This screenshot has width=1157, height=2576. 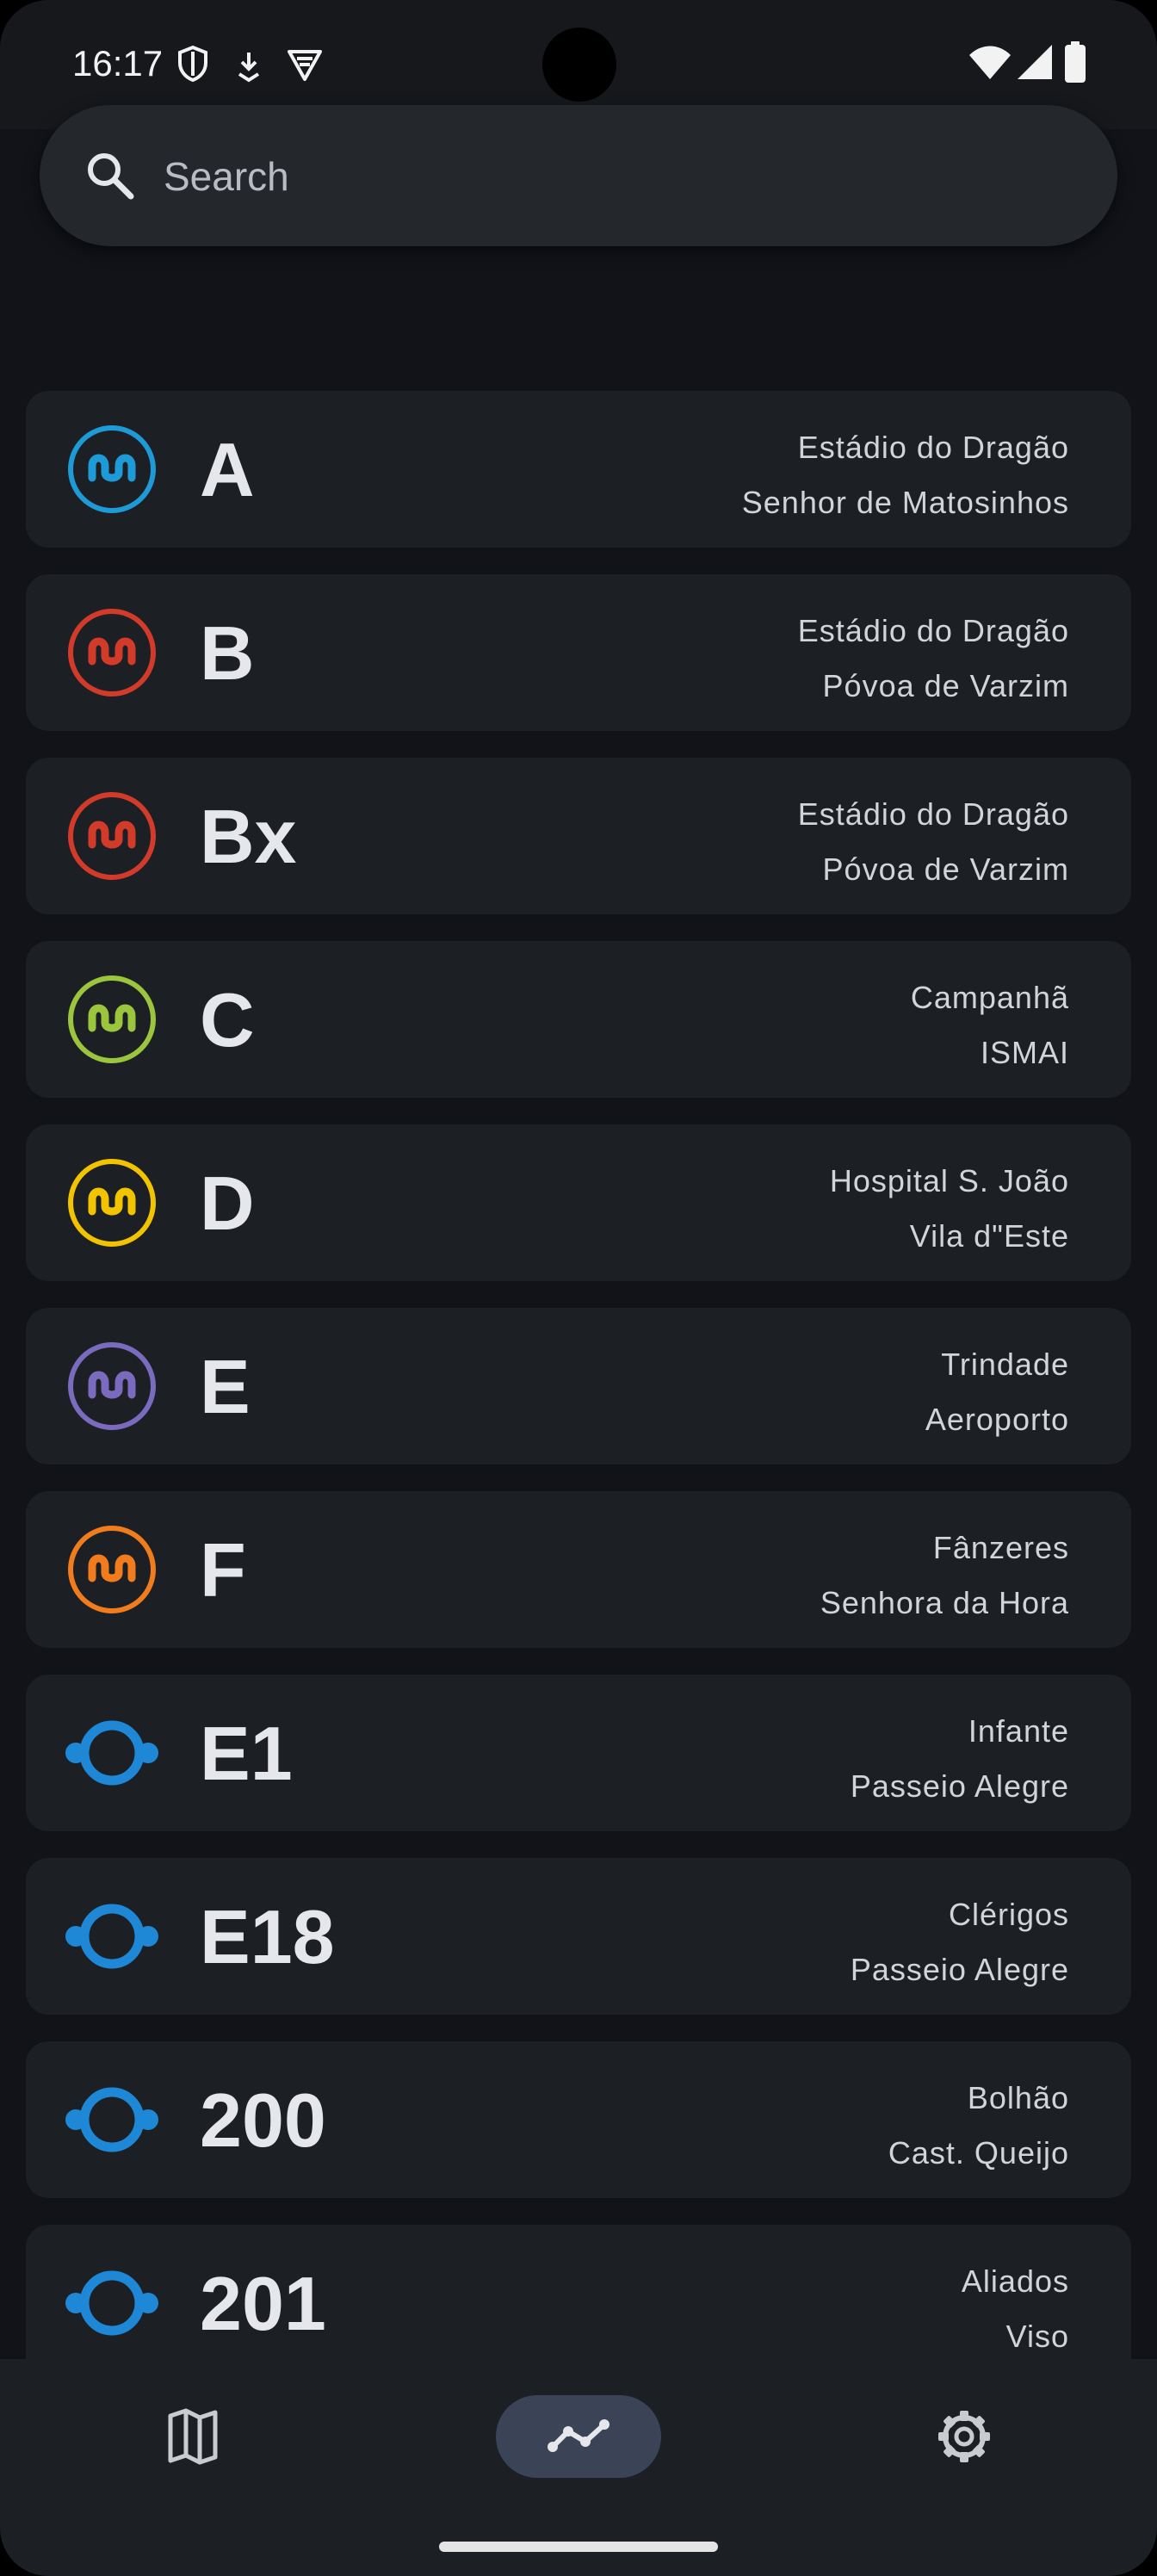 I want to click on route-lines-icon, so click(x=579, y=2435).